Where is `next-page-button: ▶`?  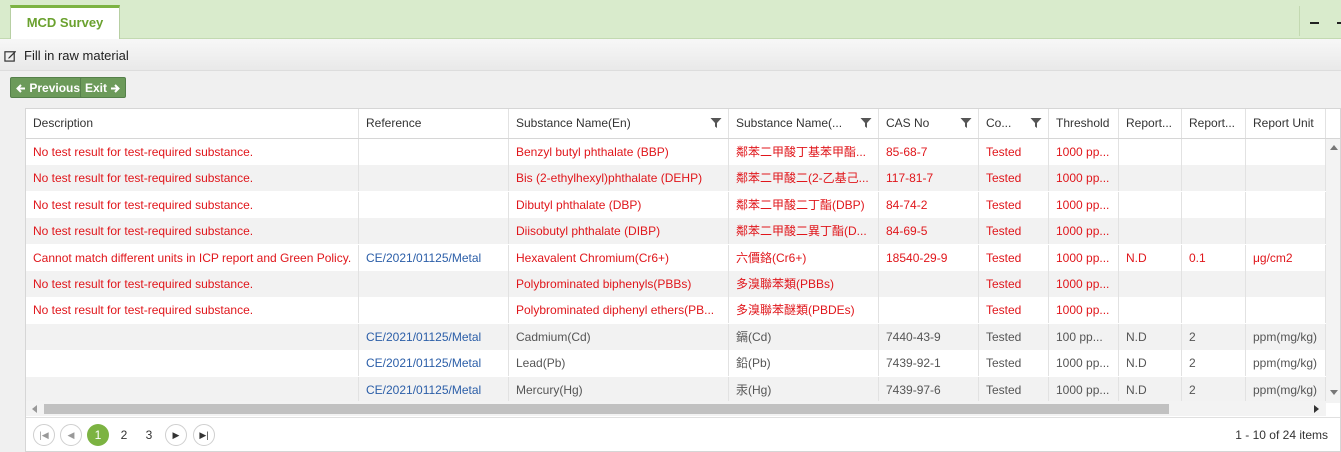
next-page-button: ▶ is located at coordinates (176, 435).